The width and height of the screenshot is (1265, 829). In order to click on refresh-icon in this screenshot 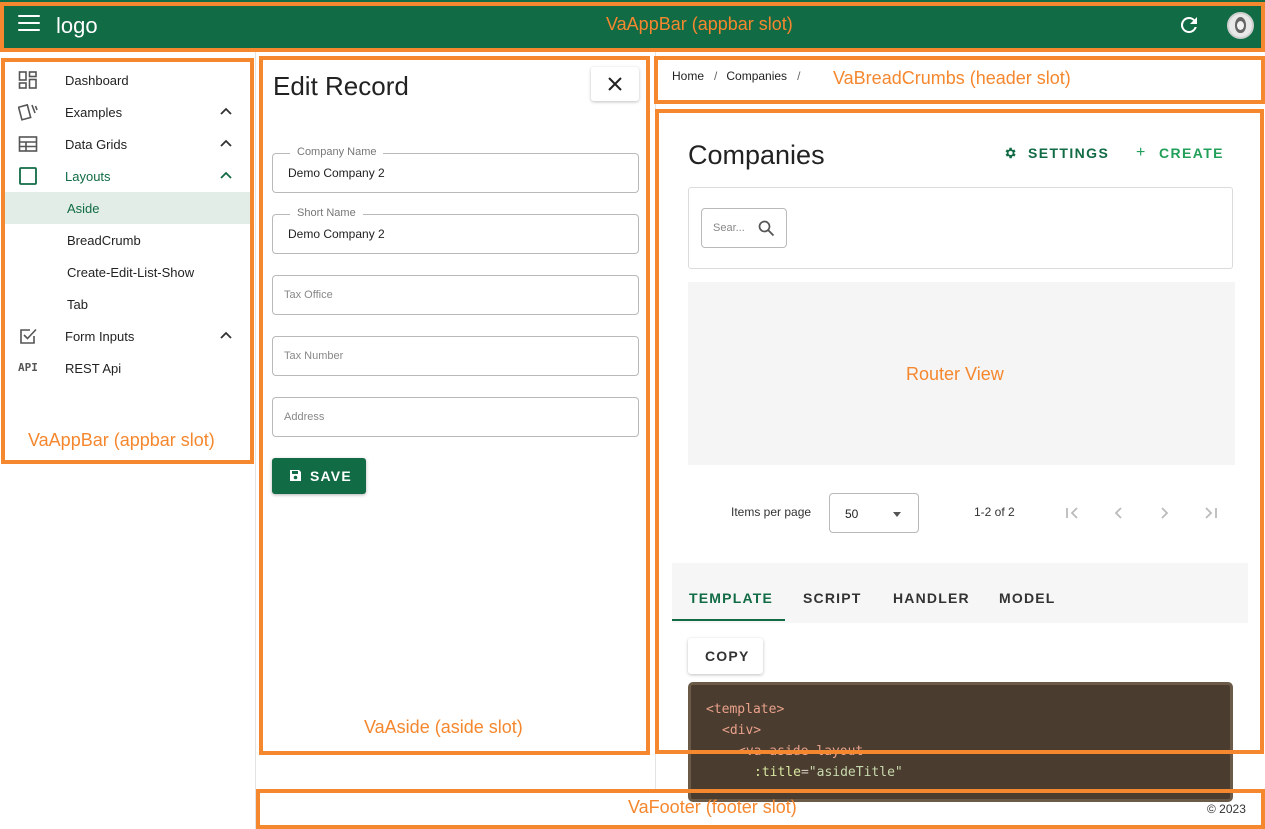, I will do `click(1189, 25)`.